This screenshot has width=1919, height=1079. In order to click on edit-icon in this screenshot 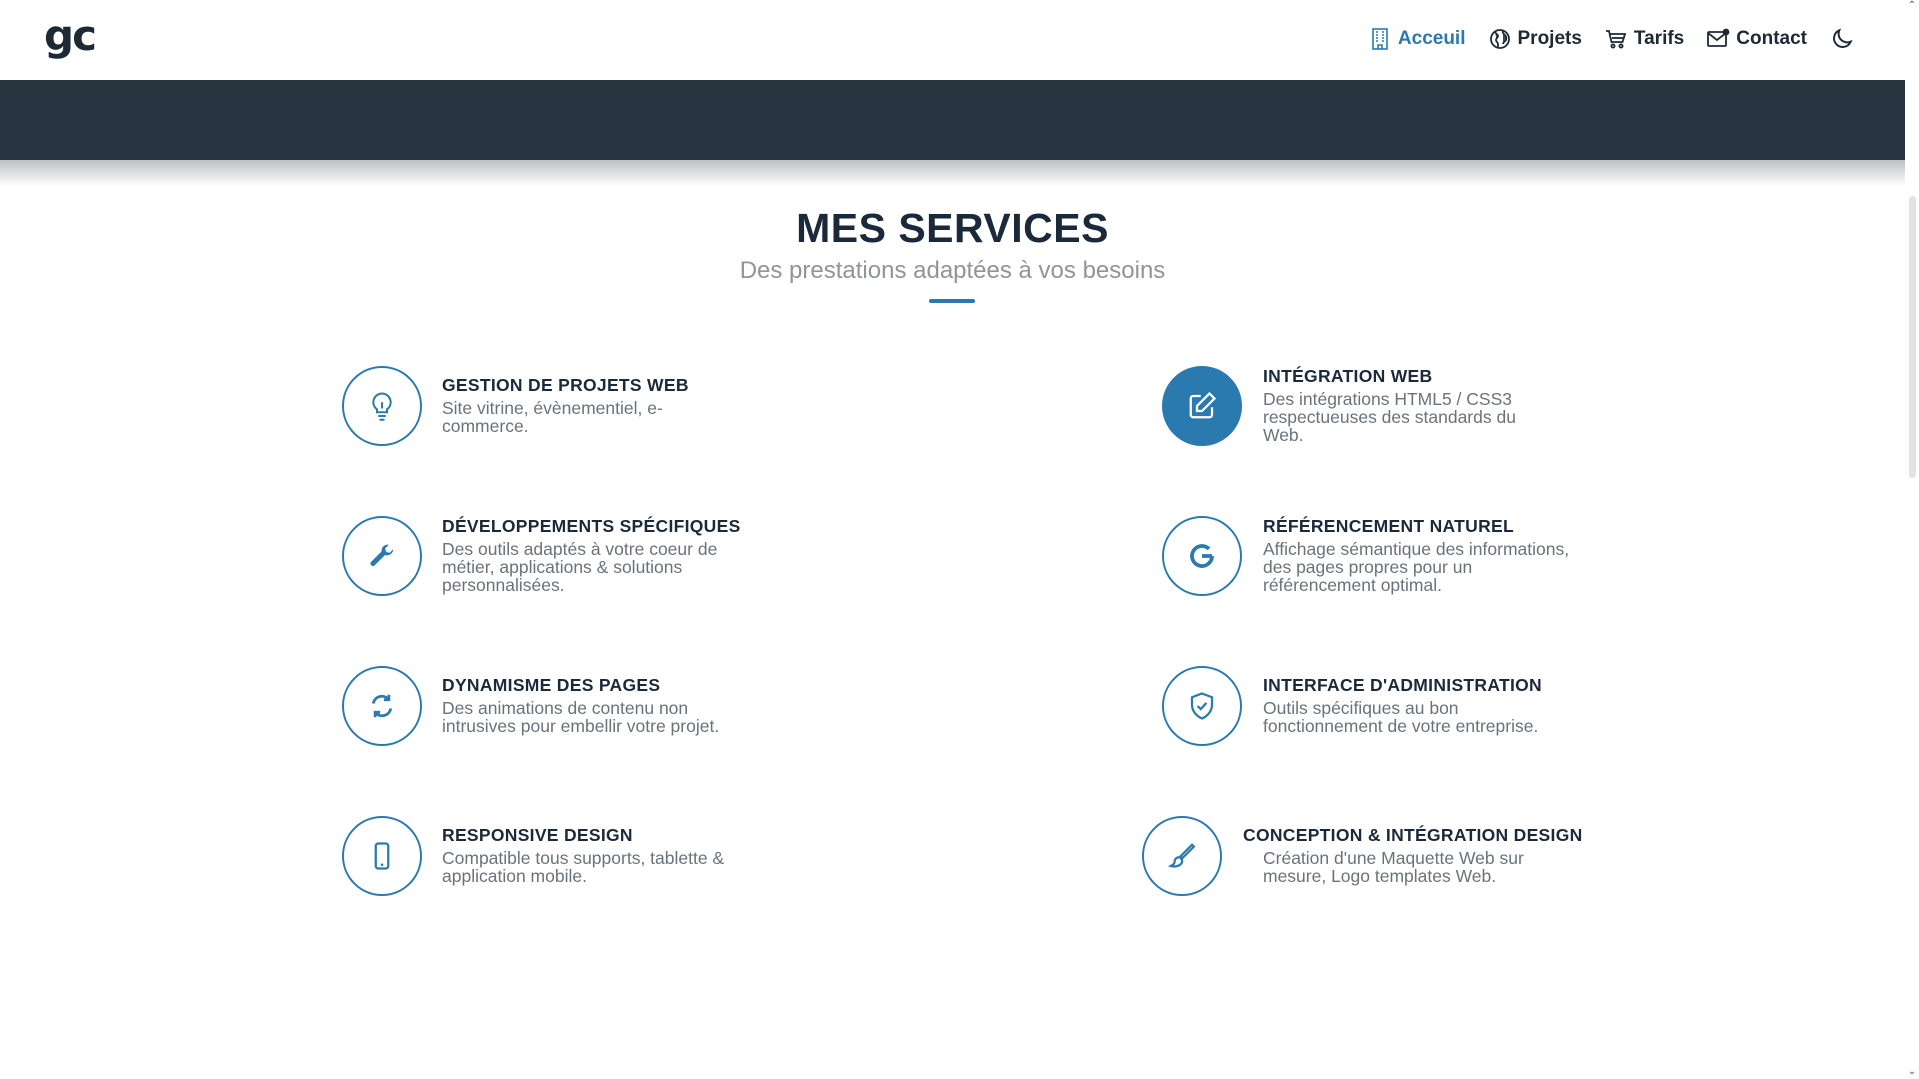, I will do `click(1203, 405)`.